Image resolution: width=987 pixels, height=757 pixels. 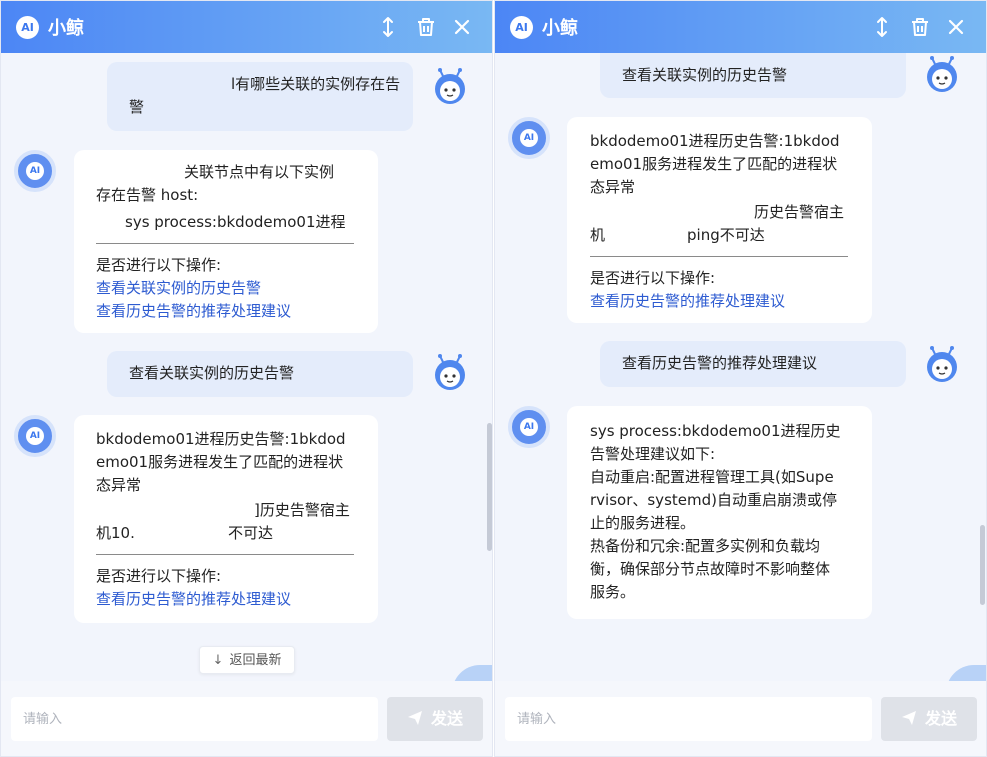 I want to click on message-text: sys process:bkdodemo01进程, so click(x=235, y=222).